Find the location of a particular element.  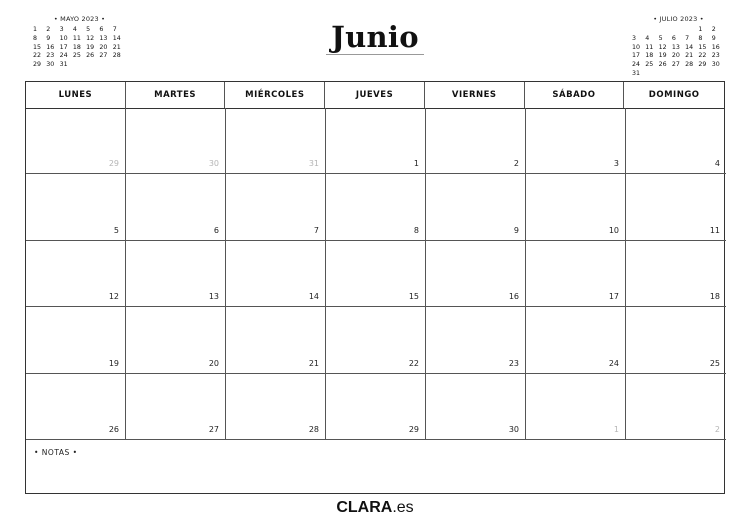

mini-calendar-title: • MAYO 2023 • is located at coordinates (79, 19).